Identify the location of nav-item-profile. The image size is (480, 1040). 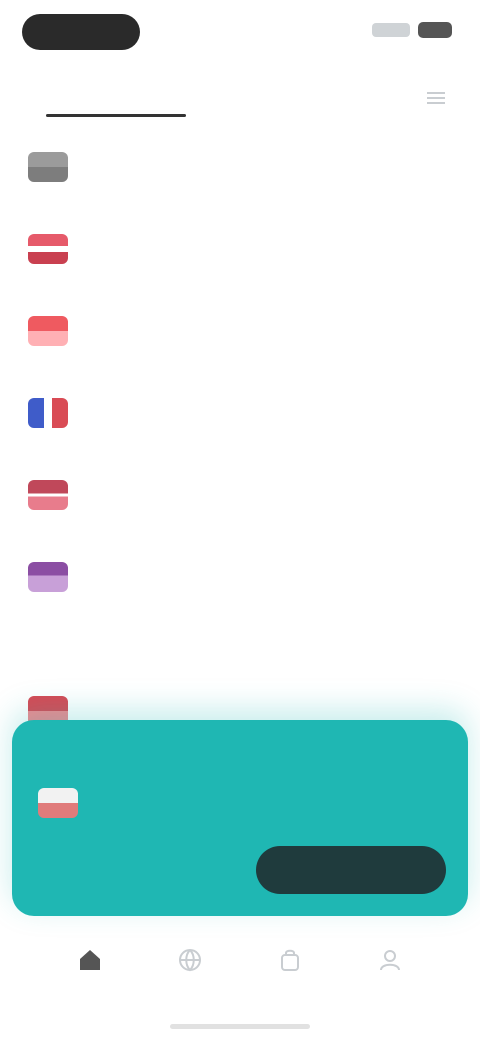
(390, 976).